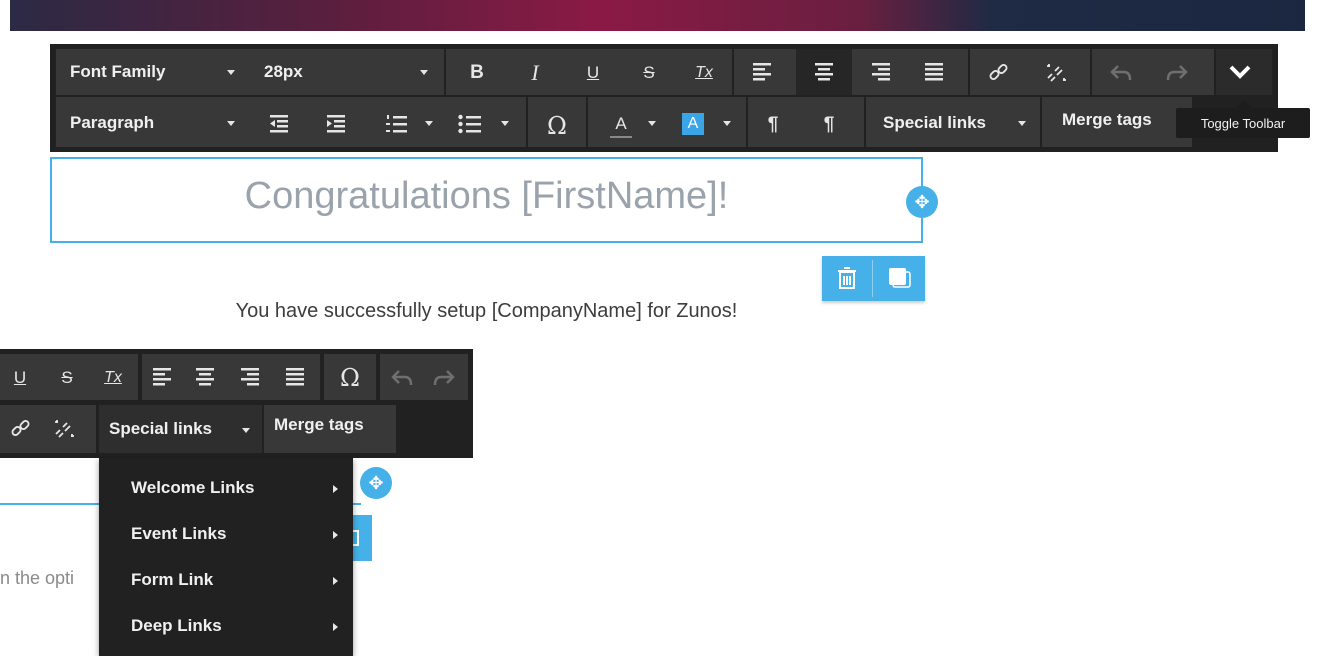 This screenshot has width=1323, height=656. What do you see at coordinates (621, 125) in the screenshot?
I see `text-color-button: A` at bounding box center [621, 125].